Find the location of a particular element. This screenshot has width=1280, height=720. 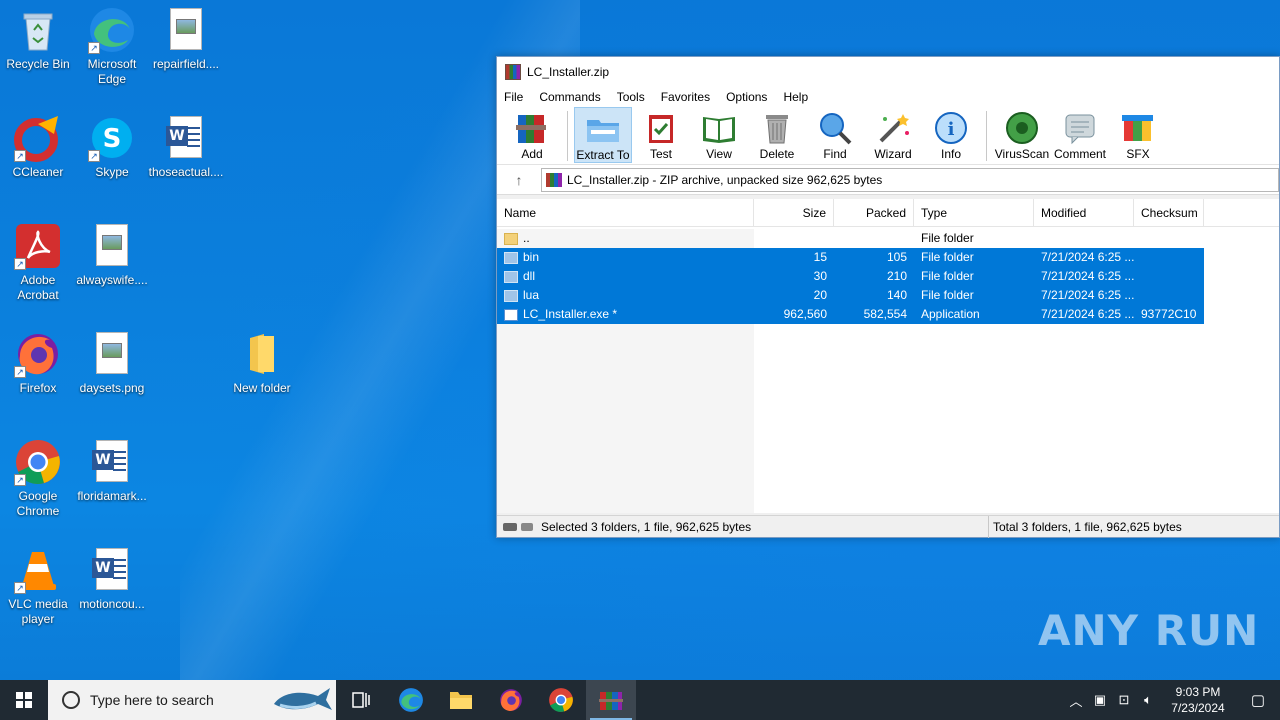

recycle-bin-icon is located at coordinates (38, 30).